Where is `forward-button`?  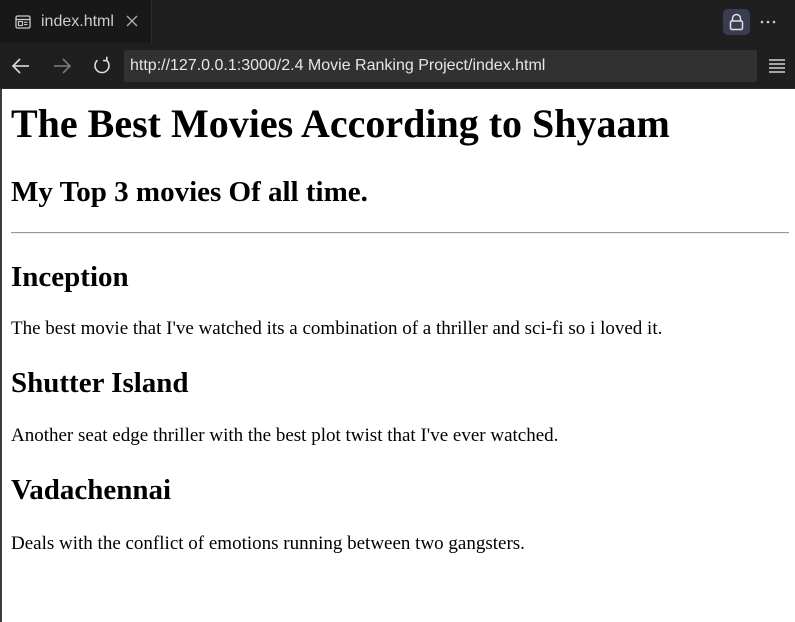 forward-button is located at coordinates (62, 66).